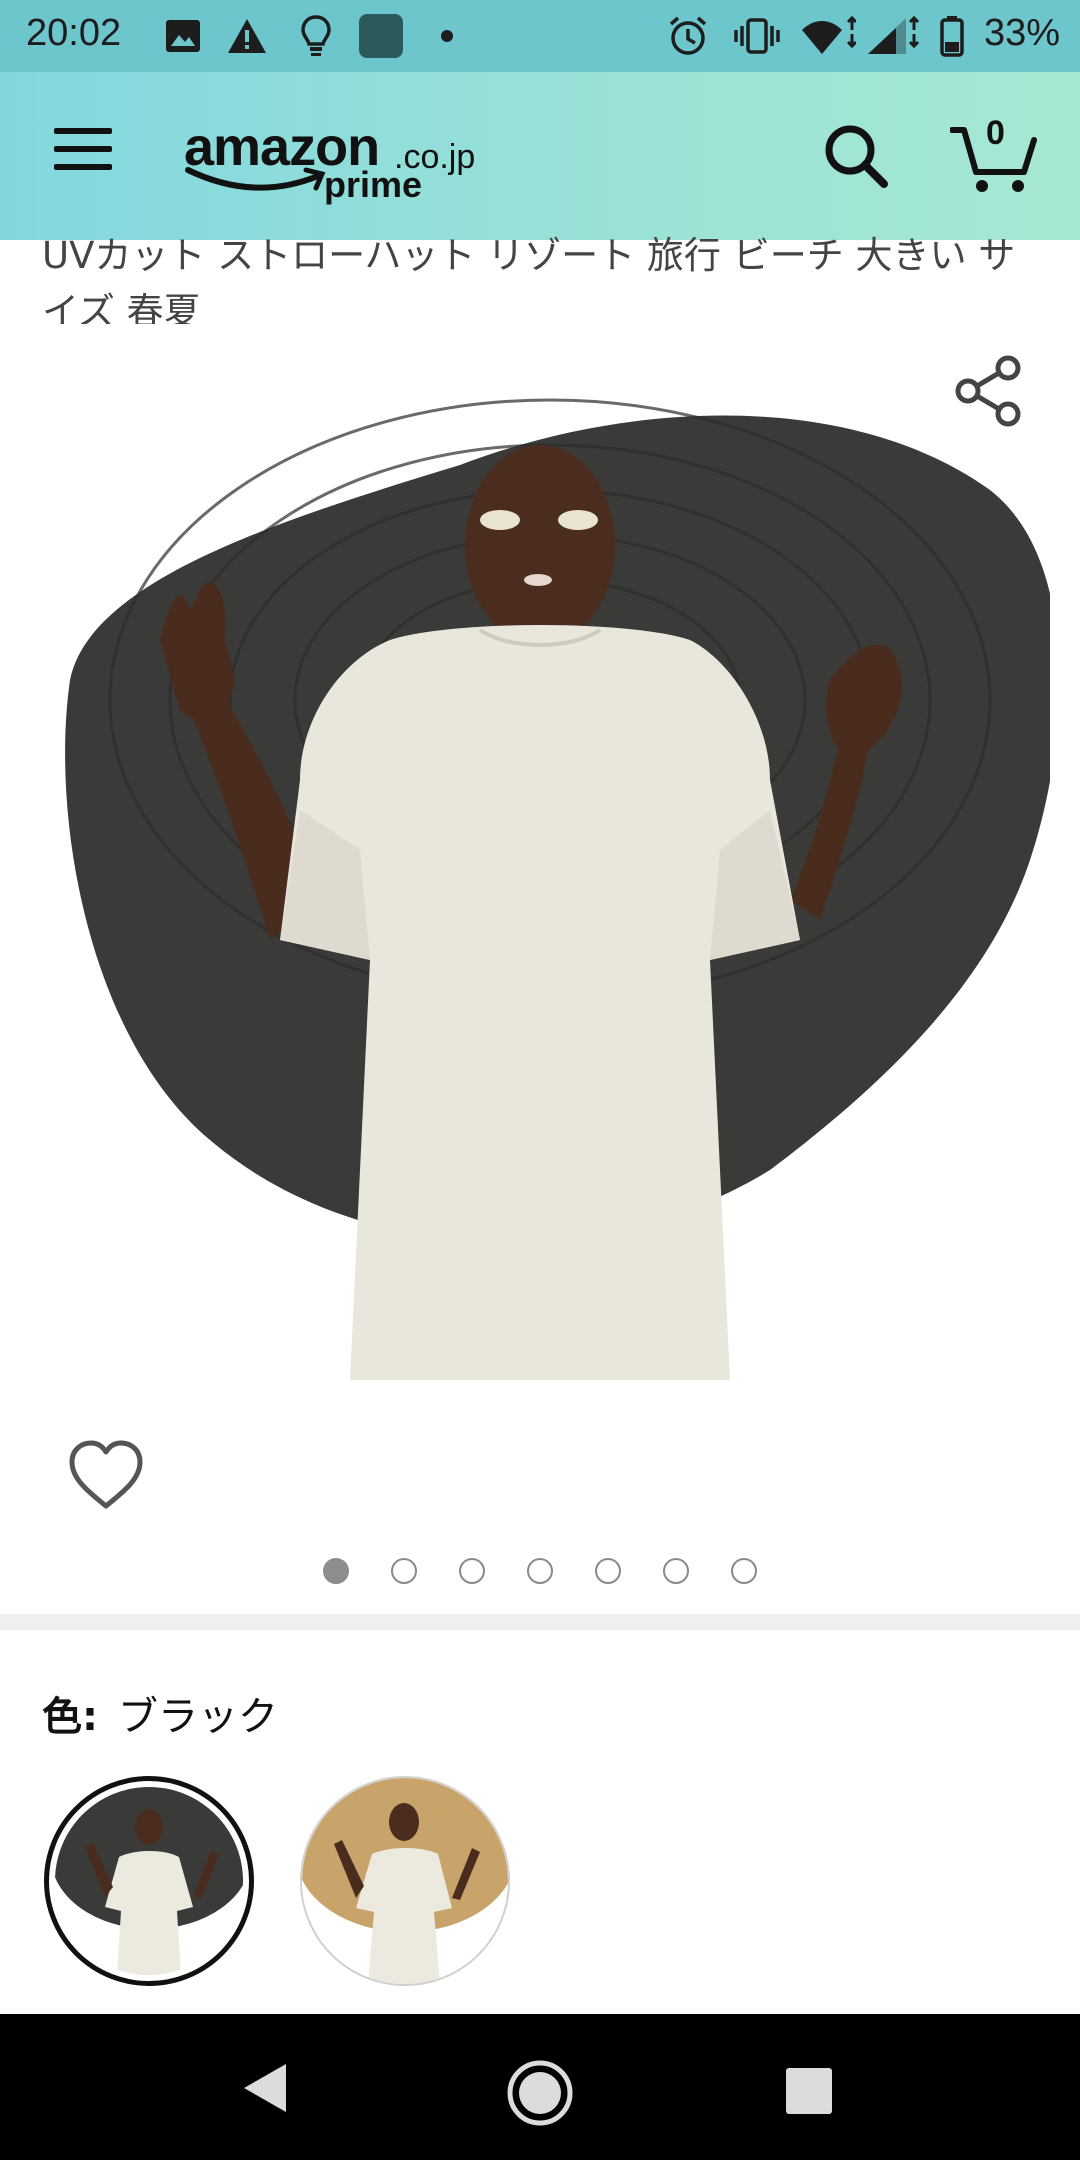  I want to click on product-title-text: UVカット ストローハット リゾート 旅行 ビーチ 大きい サイズ 春夏, so click(529, 279).